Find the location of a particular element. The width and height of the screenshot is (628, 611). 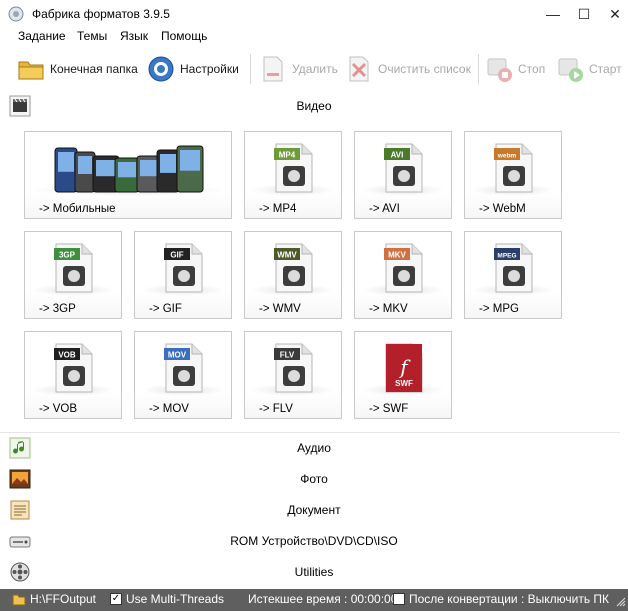

output-folder-button: Конечная папка is located at coordinates (77, 69).